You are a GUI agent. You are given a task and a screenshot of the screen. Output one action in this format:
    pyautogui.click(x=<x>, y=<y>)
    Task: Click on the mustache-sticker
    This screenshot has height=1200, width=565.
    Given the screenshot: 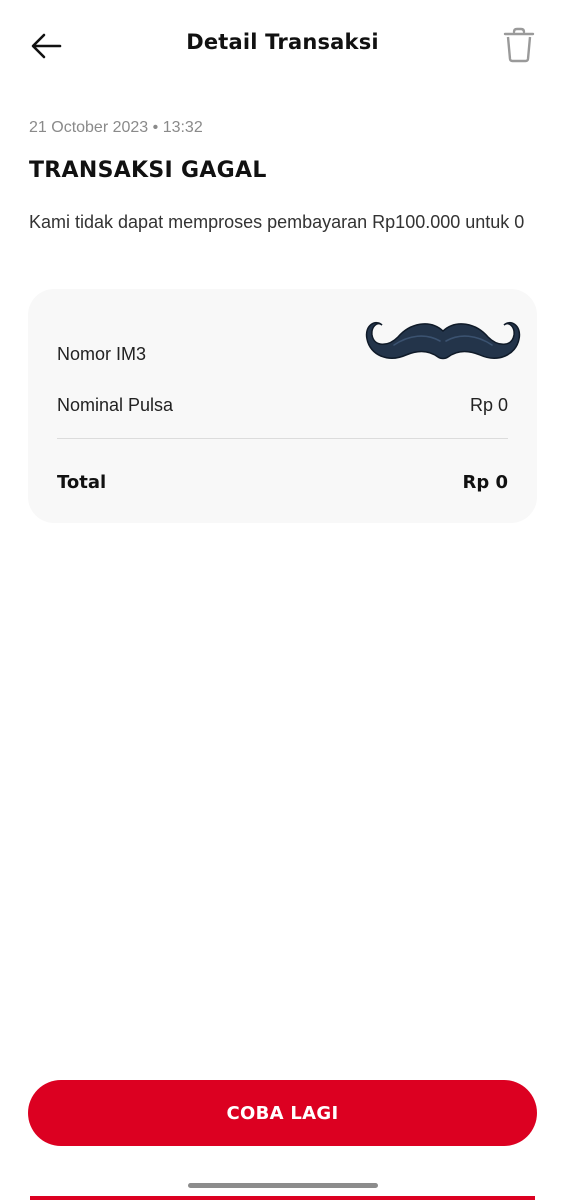 What is the action you would take?
    pyautogui.click(x=443, y=340)
    